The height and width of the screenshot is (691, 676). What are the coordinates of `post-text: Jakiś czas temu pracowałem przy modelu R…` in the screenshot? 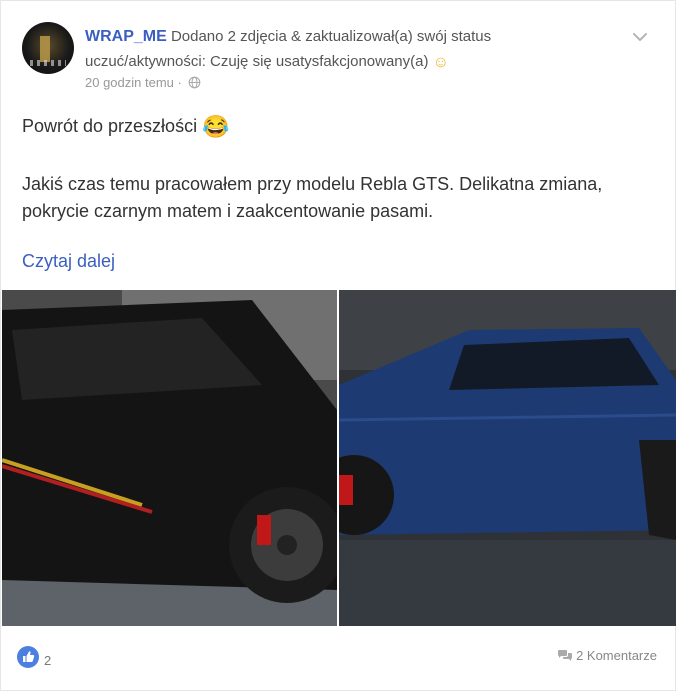 It's located at (312, 197).